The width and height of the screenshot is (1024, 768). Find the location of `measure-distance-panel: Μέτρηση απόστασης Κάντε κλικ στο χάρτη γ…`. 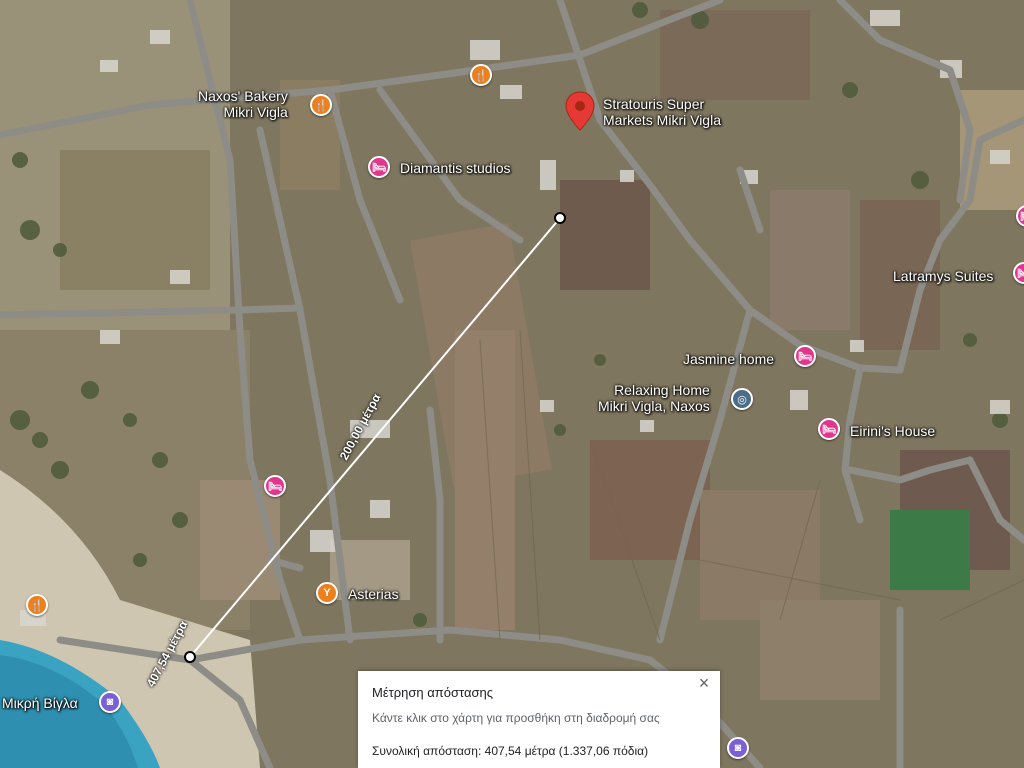

measure-distance-panel: Μέτρηση απόστασης Κάντε κλικ στο χάρτη γ… is located at coordinates (539, 719).